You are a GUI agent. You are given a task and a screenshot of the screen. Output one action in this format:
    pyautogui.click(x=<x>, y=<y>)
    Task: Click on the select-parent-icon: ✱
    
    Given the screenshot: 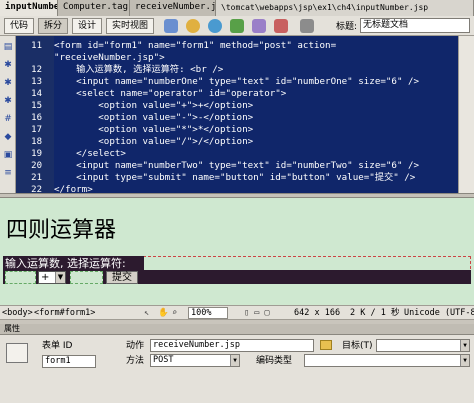 What is the action you would take?
    pyautogui.click(x=8, y=101)
    